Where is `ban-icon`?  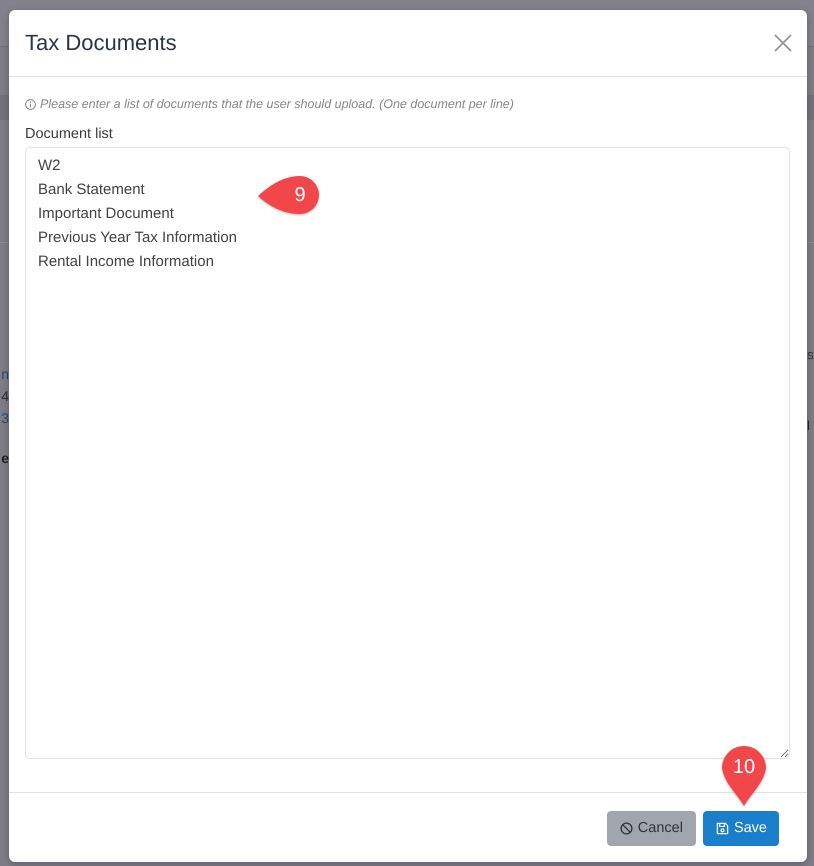
ban-icon is located at coordinates (626, 828).